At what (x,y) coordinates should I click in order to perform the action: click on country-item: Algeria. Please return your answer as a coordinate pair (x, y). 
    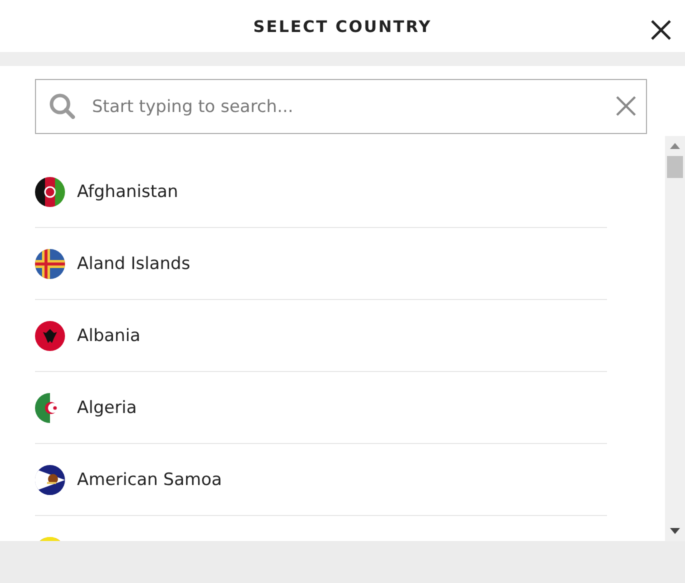
    Looking at the image, I should click on (321, 408).